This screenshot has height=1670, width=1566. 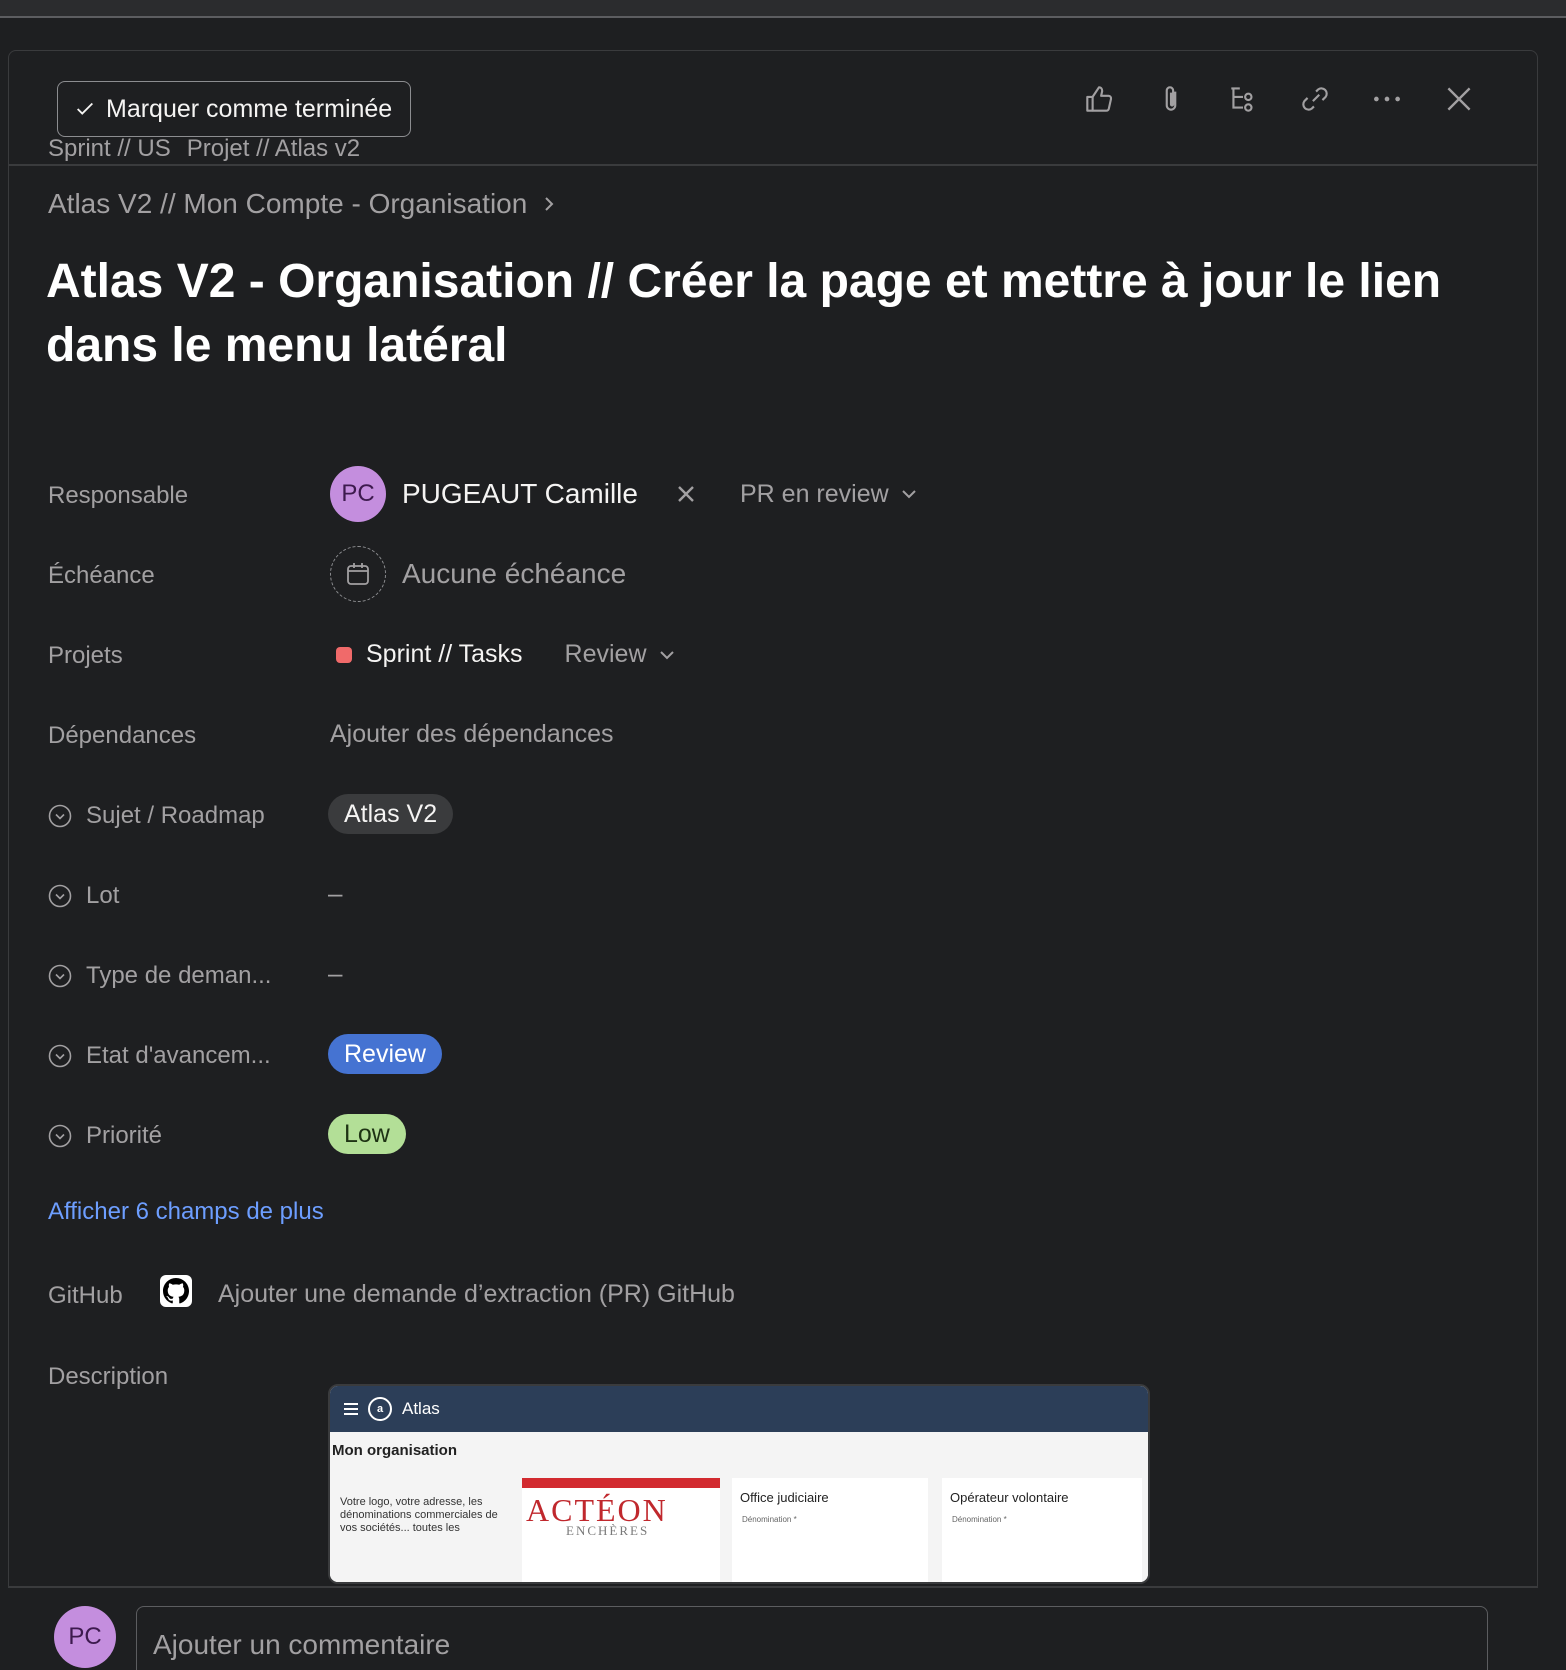 What do you see at coordinates (83, 896) in the screenshot?
I see `lot-field-label: Lot` at bounding box center [83, 896].